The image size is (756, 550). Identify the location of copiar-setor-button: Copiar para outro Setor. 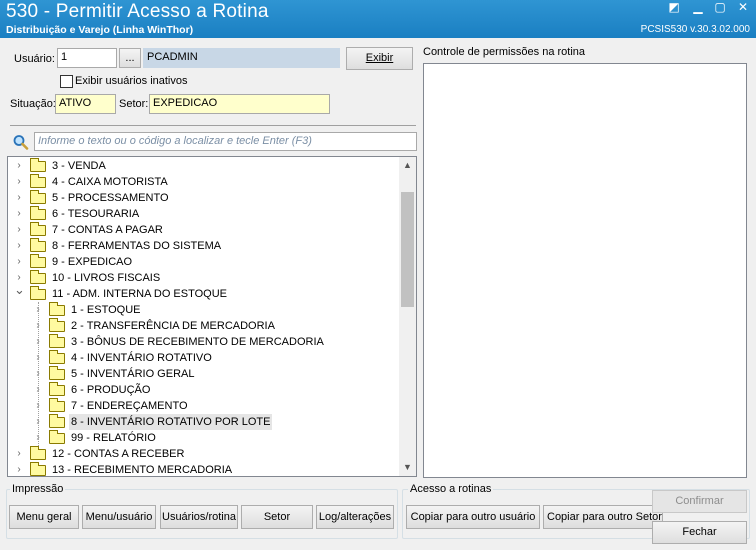
(603, 517).